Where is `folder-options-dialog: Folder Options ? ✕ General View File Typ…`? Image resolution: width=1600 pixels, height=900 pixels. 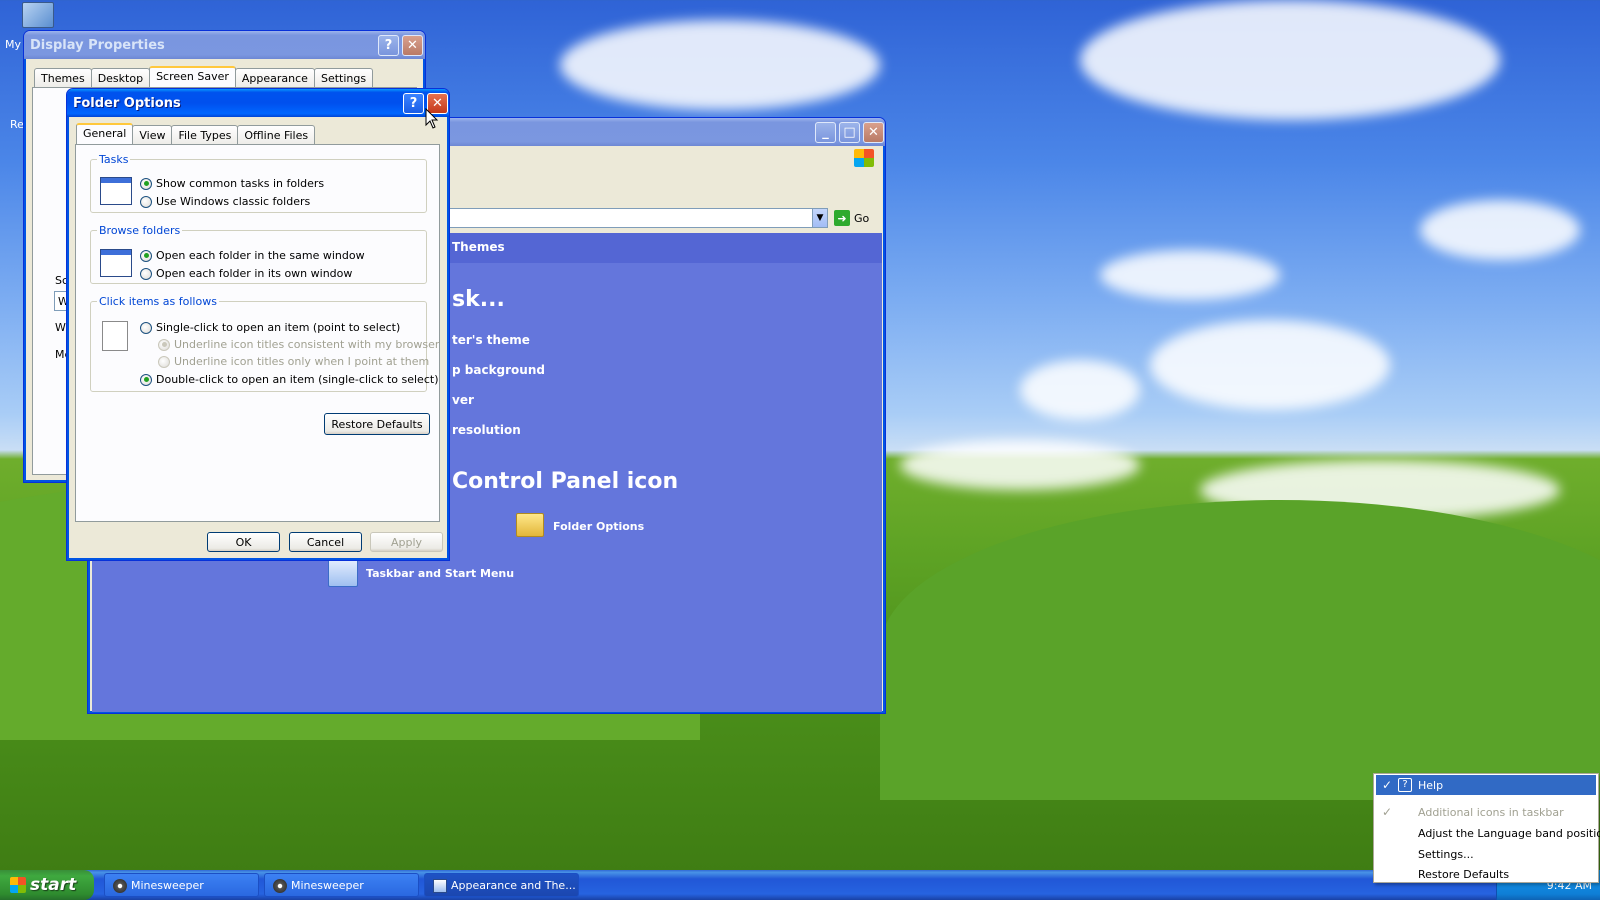 folder-options-dialog: Folder Options ? ✕ General View File Typ… is located at coordinates (258, 324).